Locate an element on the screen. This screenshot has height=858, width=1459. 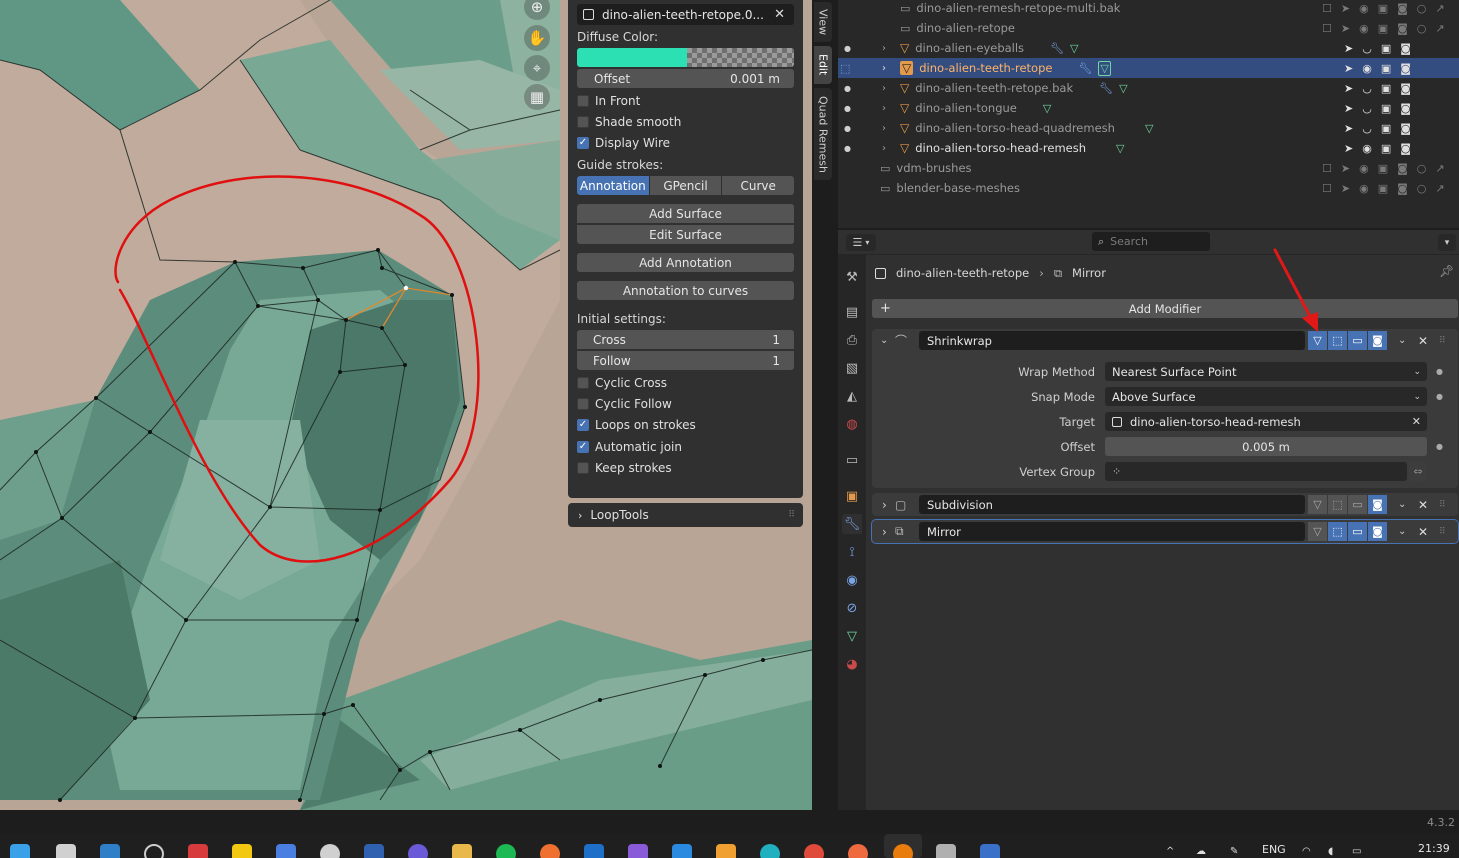
shade-smooth-checkbox: Shade smooth is located at coordinates (685, 121).